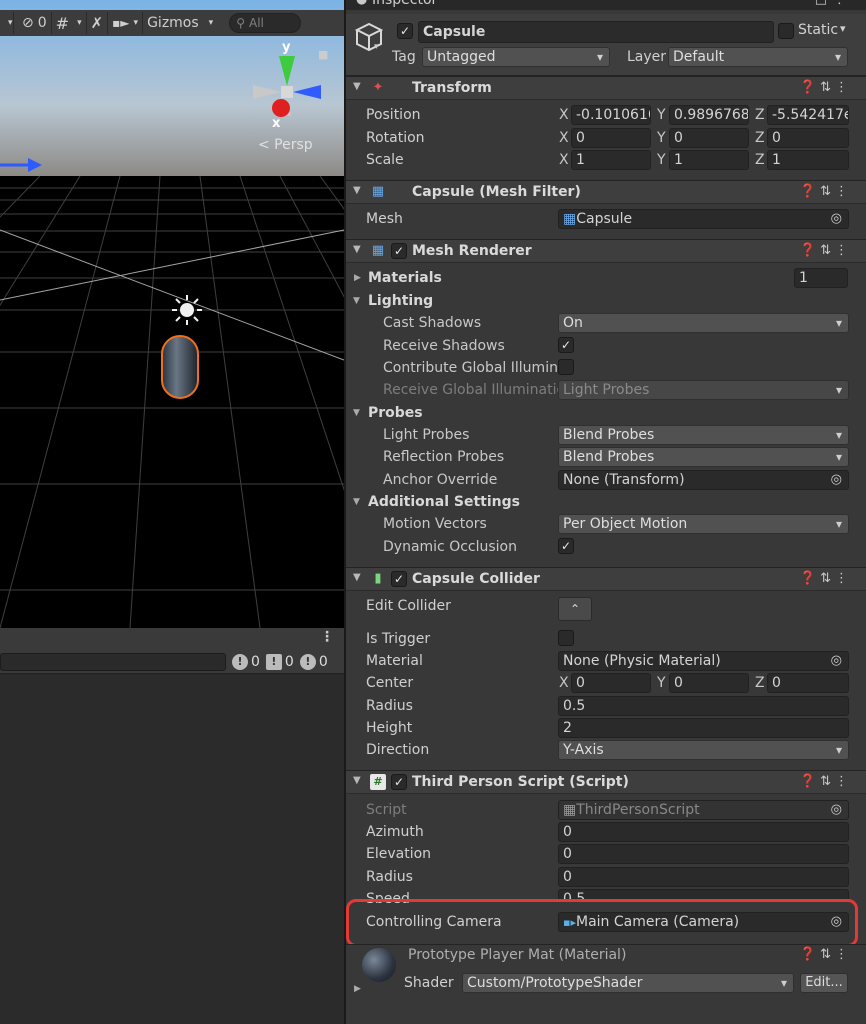 The width and height of the screenshot is (866, 1024). Describe the element at coordinates (426, 435) in the screenshot. I see `light-probes-label: Light Probes` at that location.